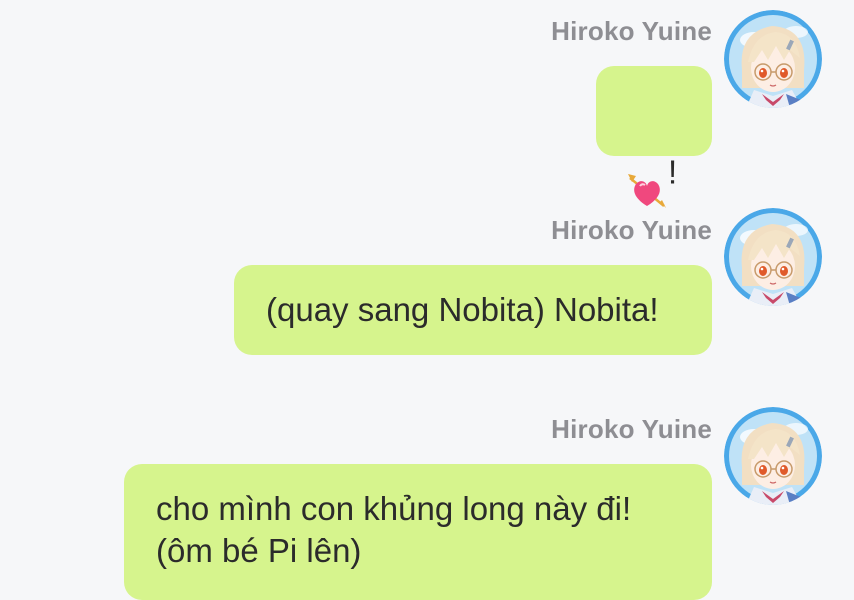 The width and height of the screenshot is (854, 600). I want to click on message-bubble: (quay sang Nobita) Nobita!, so click(473, 310).